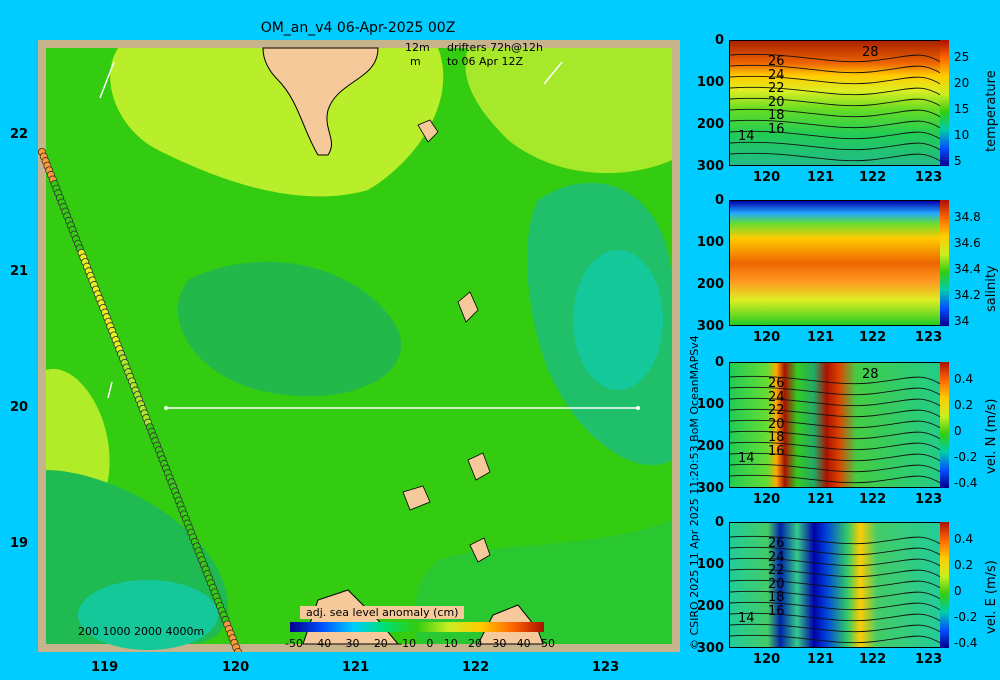  Describe the element at coordinates (19, 543) in the screenshot. I see `map-y-tick: 19` at that location.